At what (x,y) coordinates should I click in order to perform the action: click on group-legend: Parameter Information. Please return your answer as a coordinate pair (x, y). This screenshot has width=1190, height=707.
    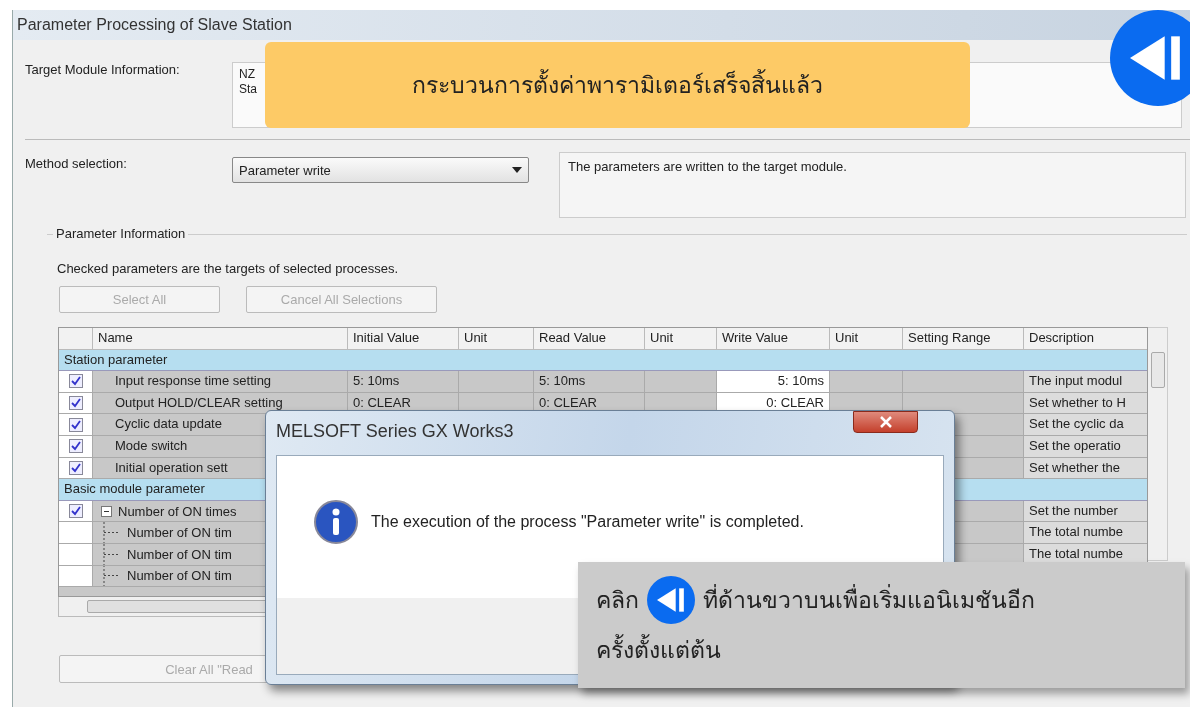
    Looking at the image, I should click on (121, 233).